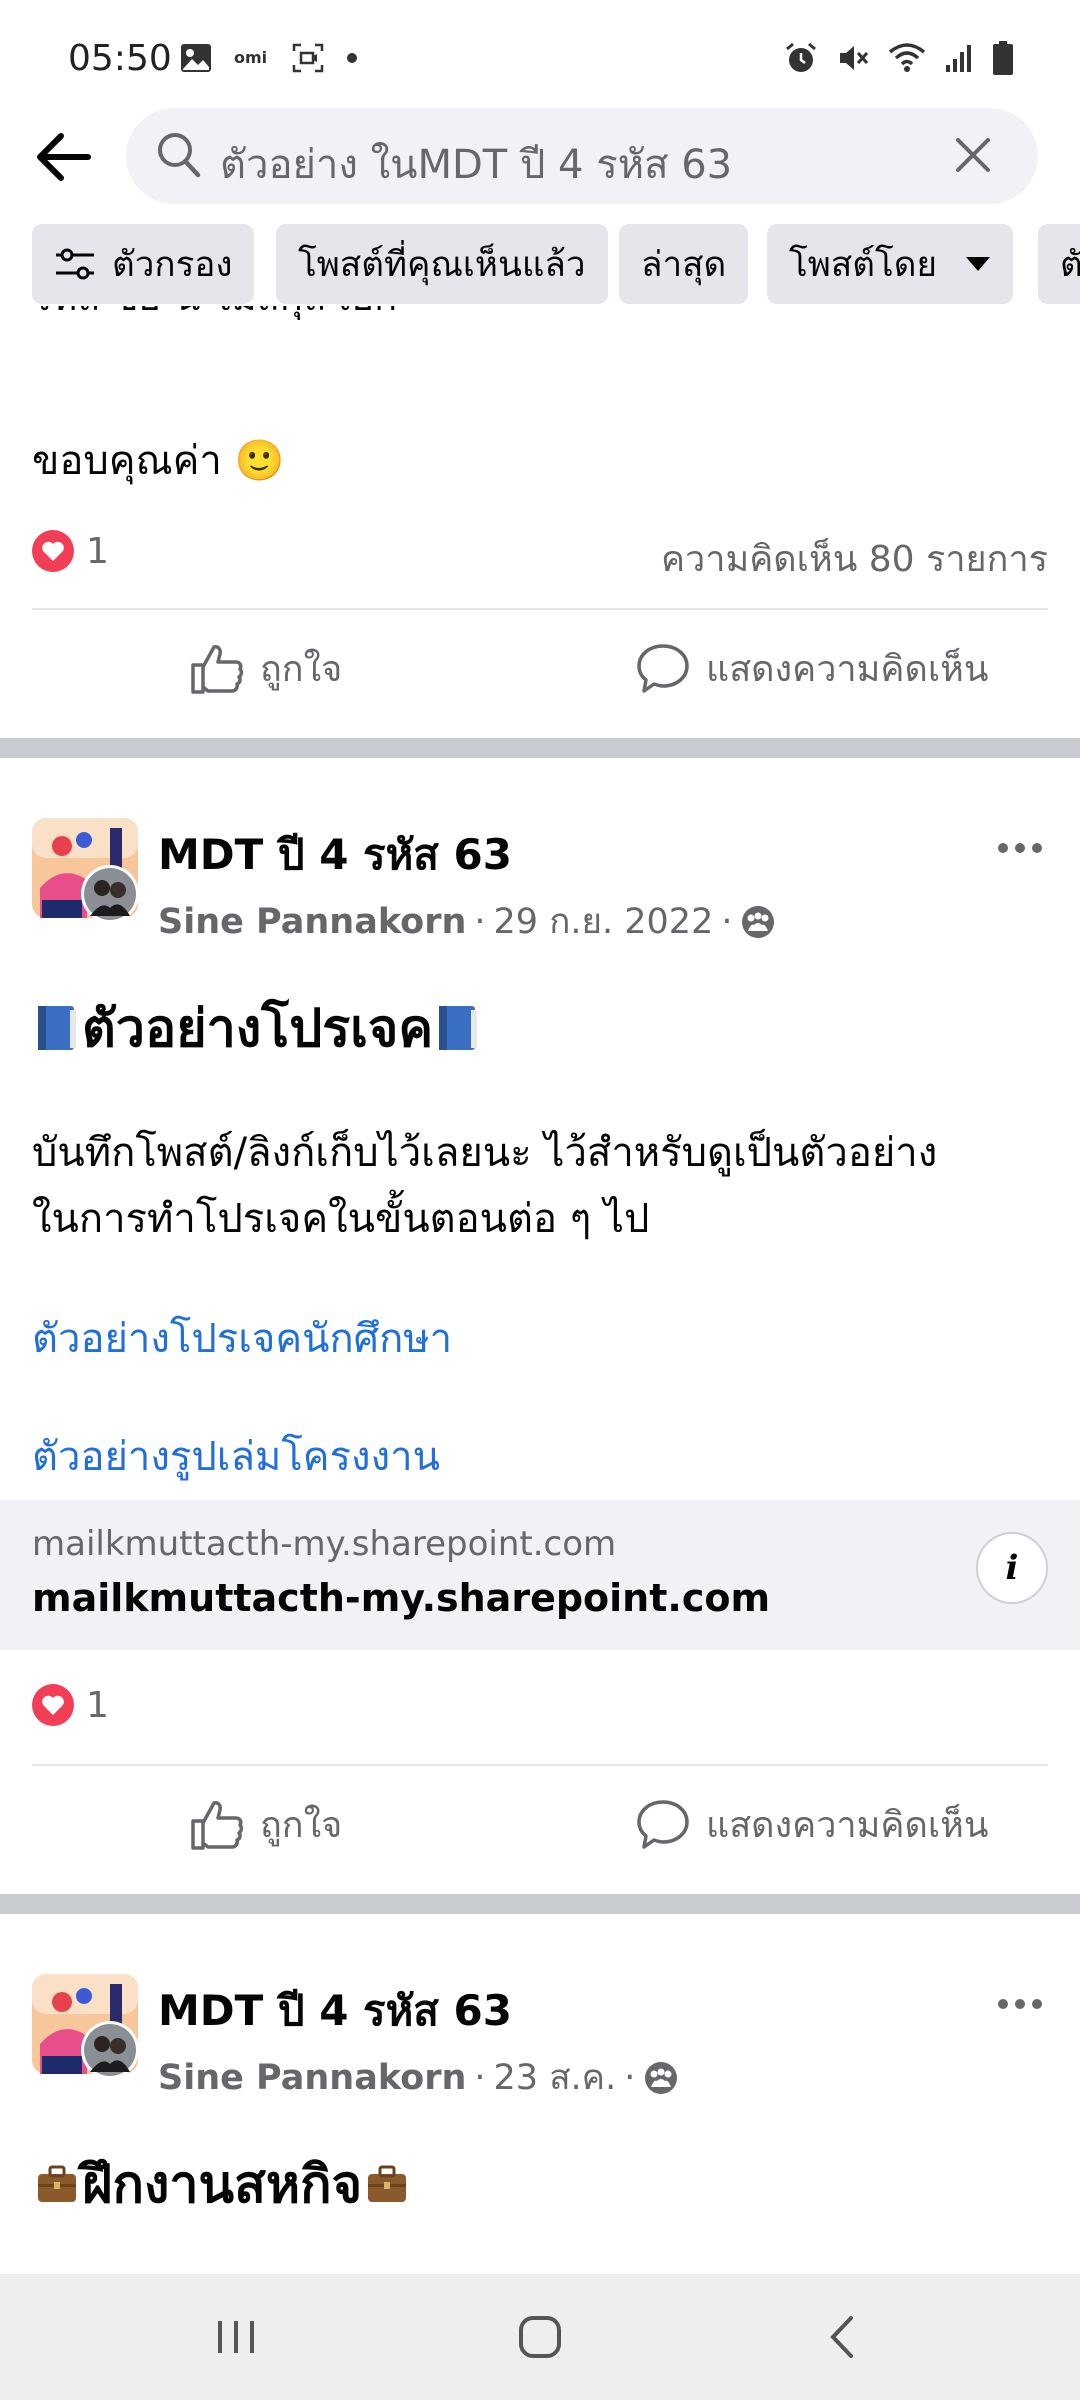 This screenshot has width=1080, height=2400. I want to click on filter-chip-label: ตั, so click(1070, 264).